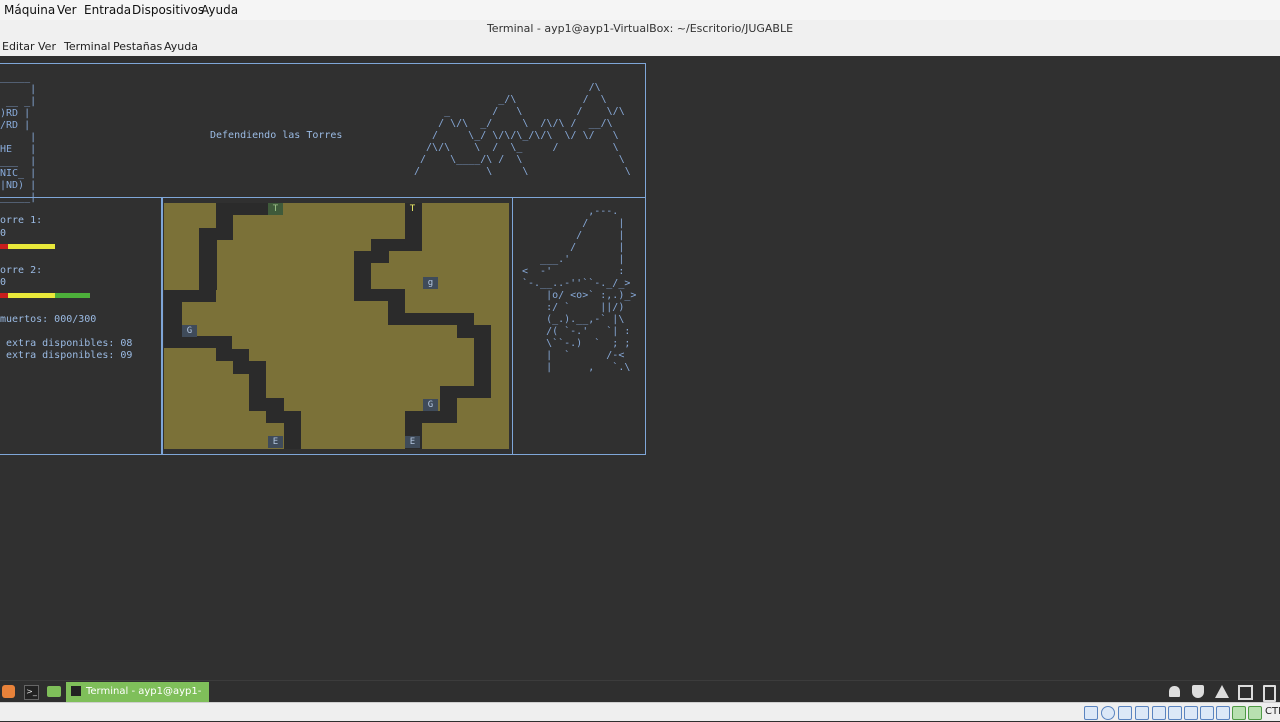 The height and width of the screenshot is (722, 1280). Describe the element at coordinates (336, 326) in the screenshot. I see `game-map: T T g G G E E` at that location.